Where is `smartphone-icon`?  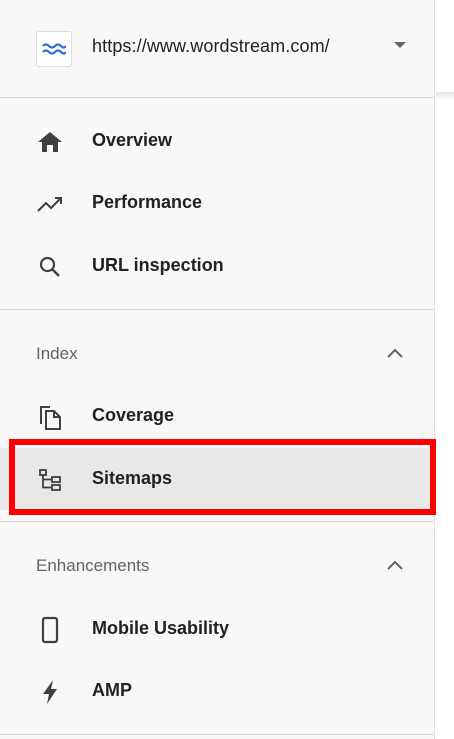 smartphone-icon is located at coordinates (50, 630).